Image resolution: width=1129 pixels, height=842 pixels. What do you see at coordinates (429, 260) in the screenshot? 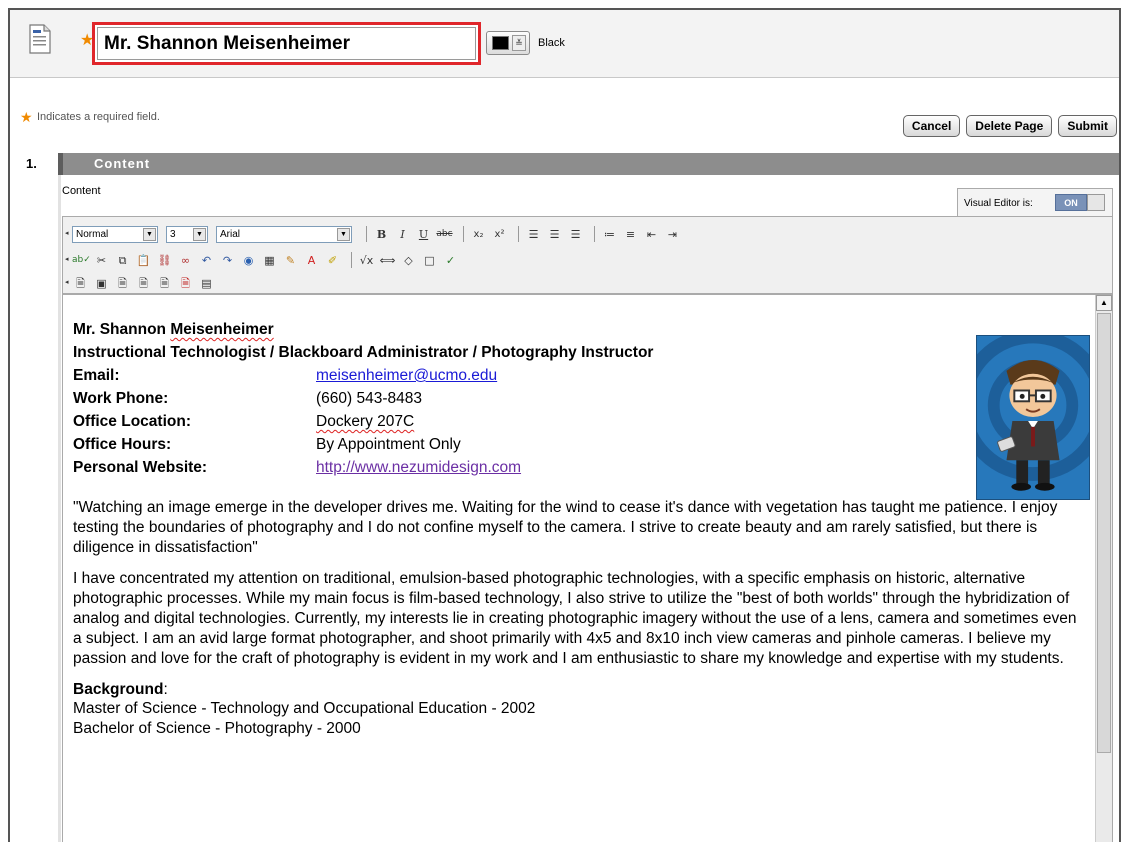
I see `fullscreen-icon: □` at bounding box center [429, 260].